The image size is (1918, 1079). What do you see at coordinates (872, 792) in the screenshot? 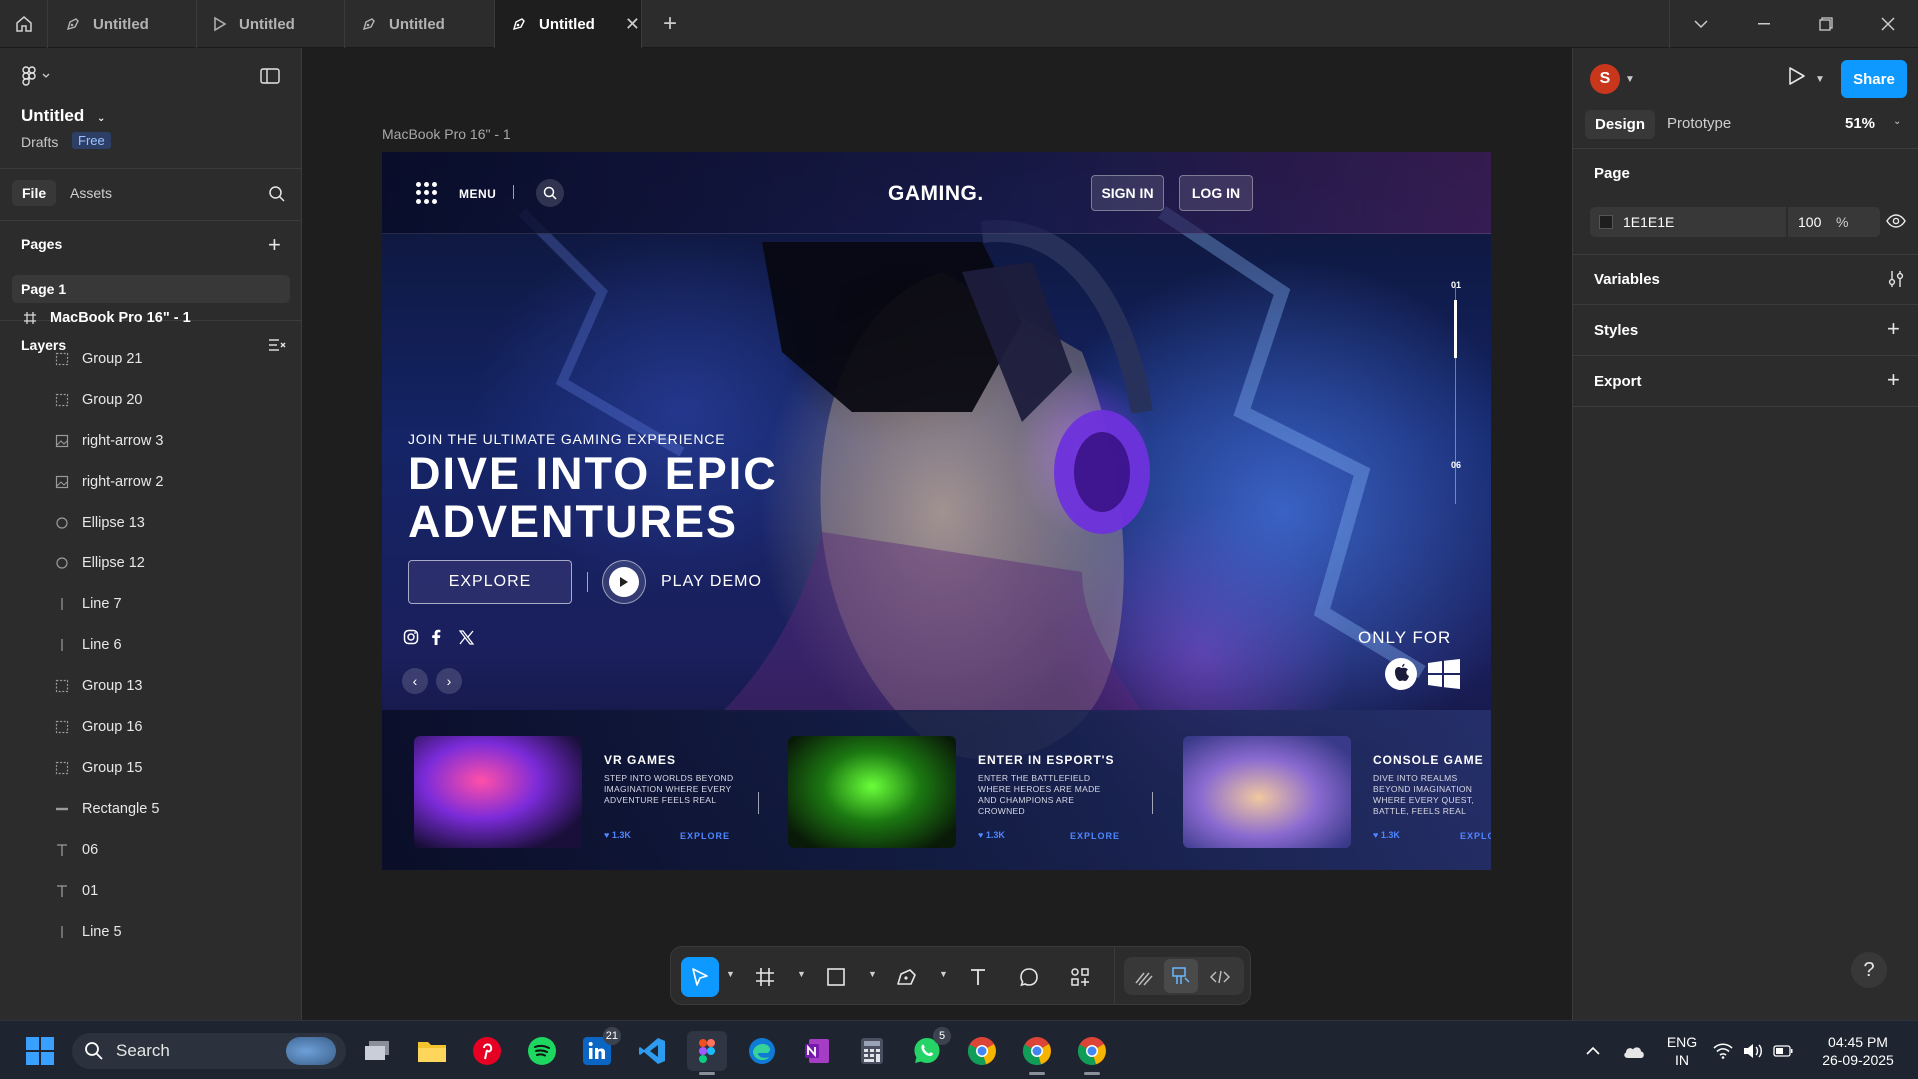
I see `esports-image` at bounding box center [872, 792].